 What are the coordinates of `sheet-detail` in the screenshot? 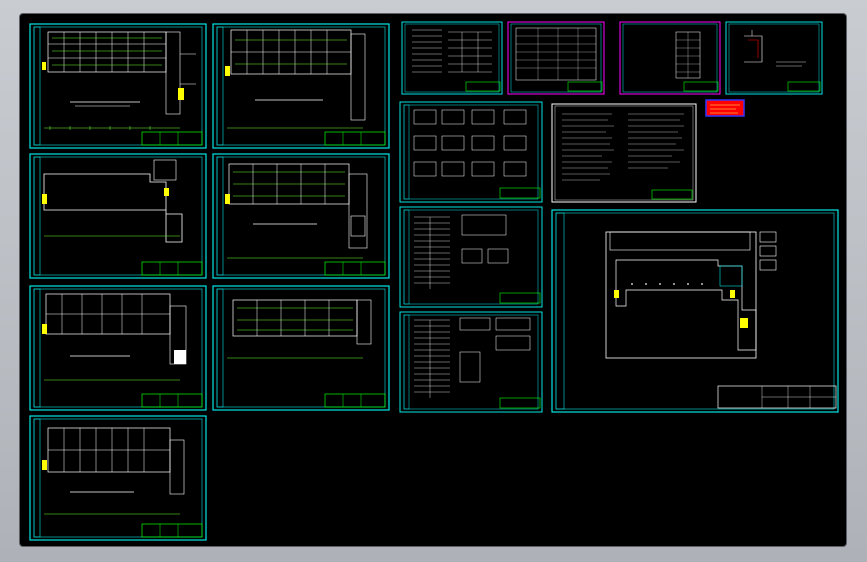 It's located at (774, 58).